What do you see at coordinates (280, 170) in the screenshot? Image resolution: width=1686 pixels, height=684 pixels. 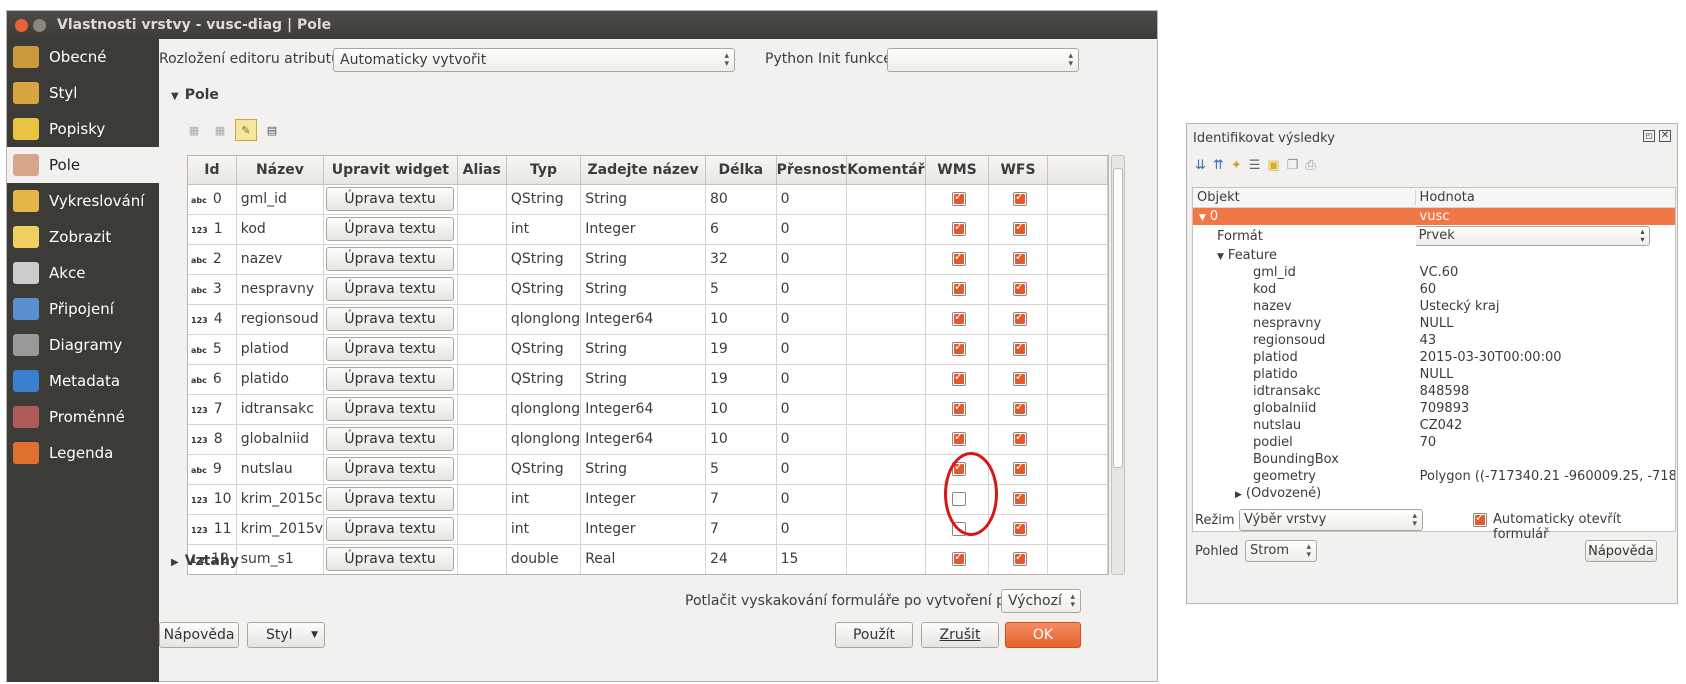 I see `column-header: Název` at bounding box center [280, 170].